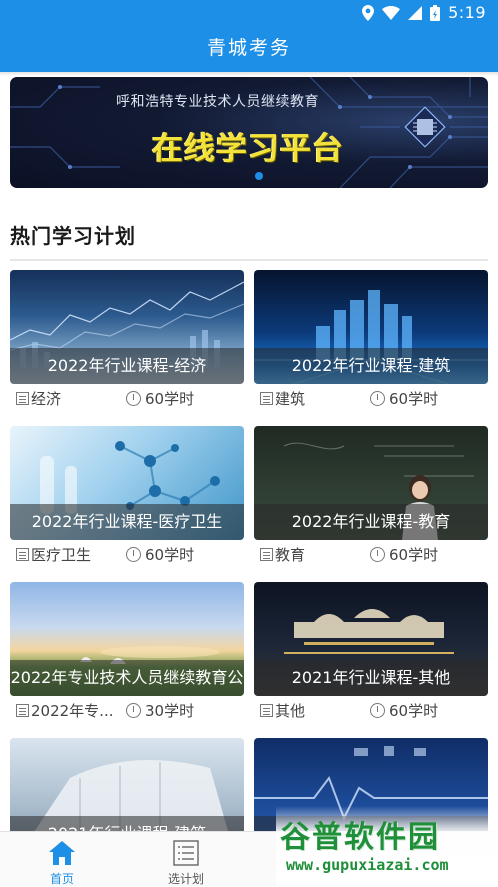  What do you see at coordinates (371, 483) in the screenshot?
I see `course-thumbnail: 2022年行业课程-教育` at bounding box center [371, 483].